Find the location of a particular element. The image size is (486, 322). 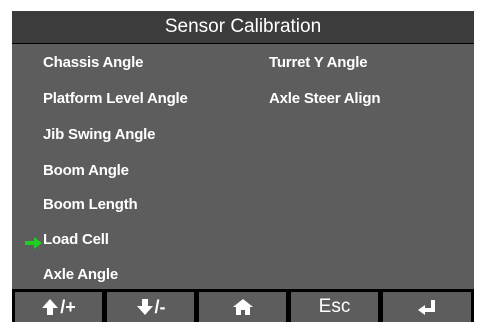

home-icon is located at coordinates (242, 307).